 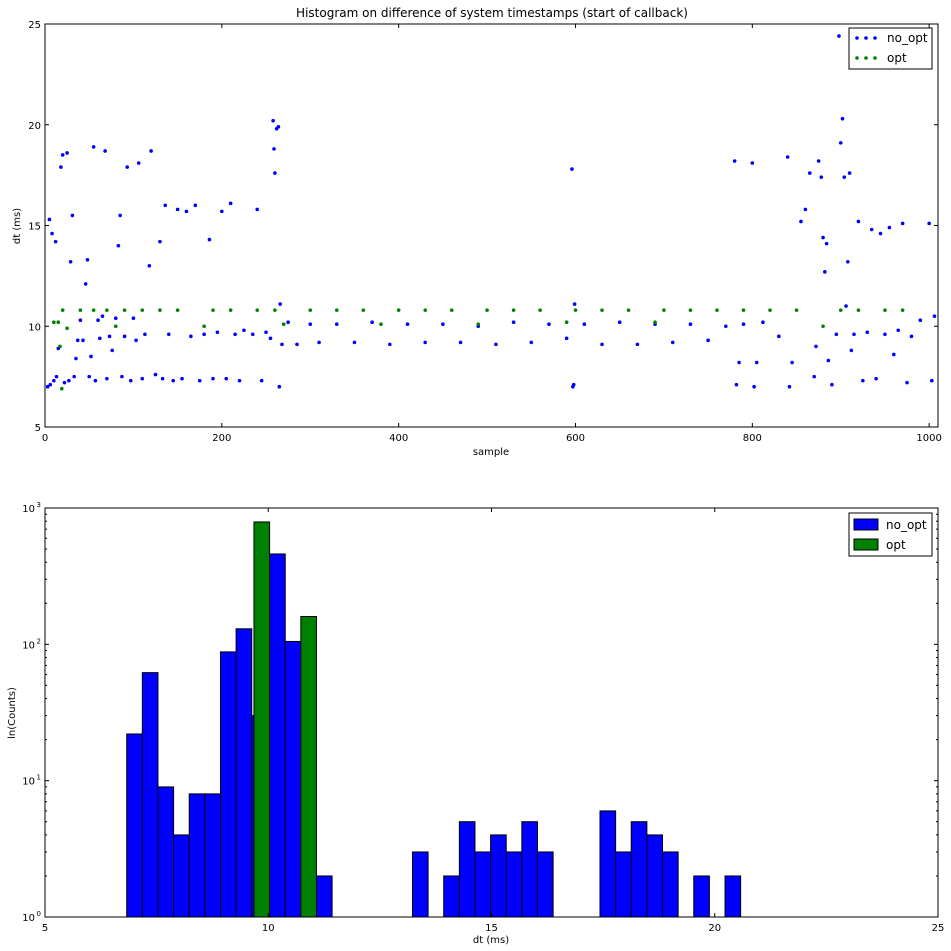 What do you see at coordinates (491, 452) in the screenshot?
I see `x-axis-label: sample` at bounding box center [491, 452].